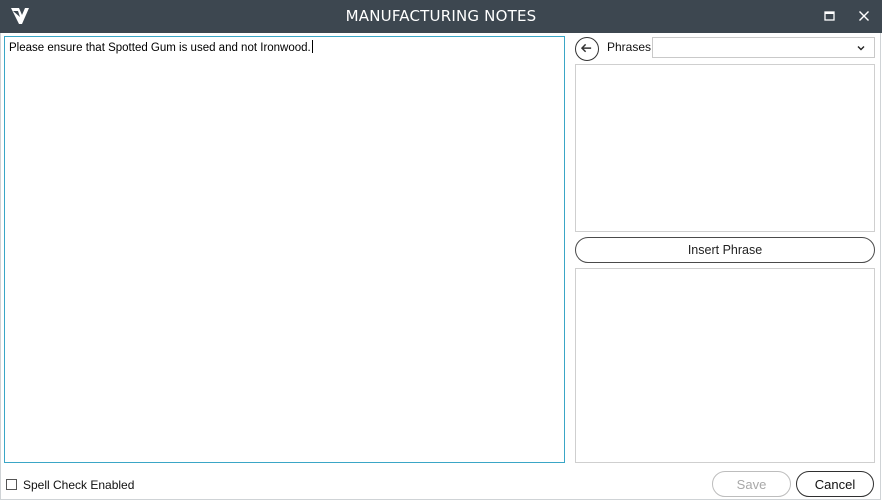  What do you see at coordinates (79, 485) in the screenshot?
I see `spell-check-label: Spell Check Enabled` at bounding box center [79, 485].